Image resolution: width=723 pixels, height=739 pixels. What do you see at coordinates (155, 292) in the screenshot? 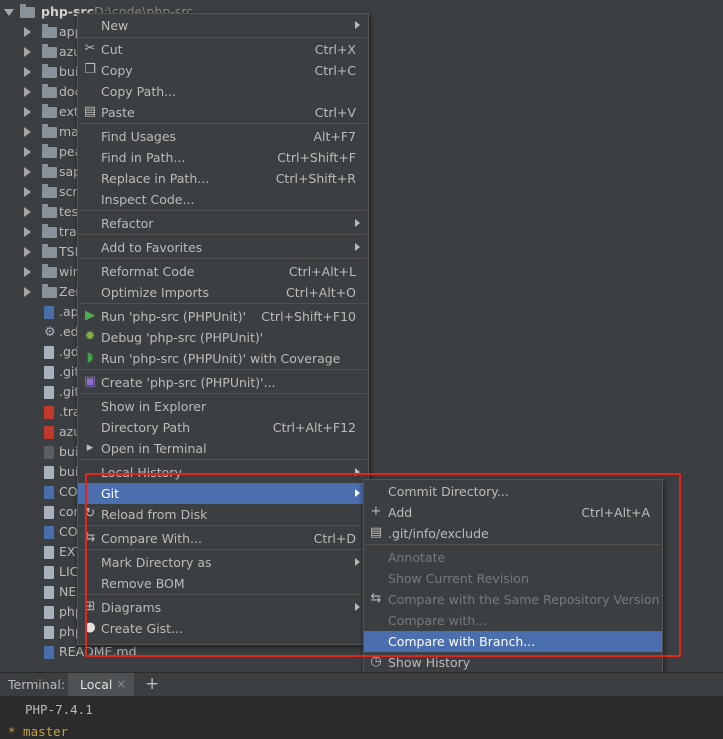
I see `context-menu-item-label: Optimize Imports` at bounding box center [155, 292].